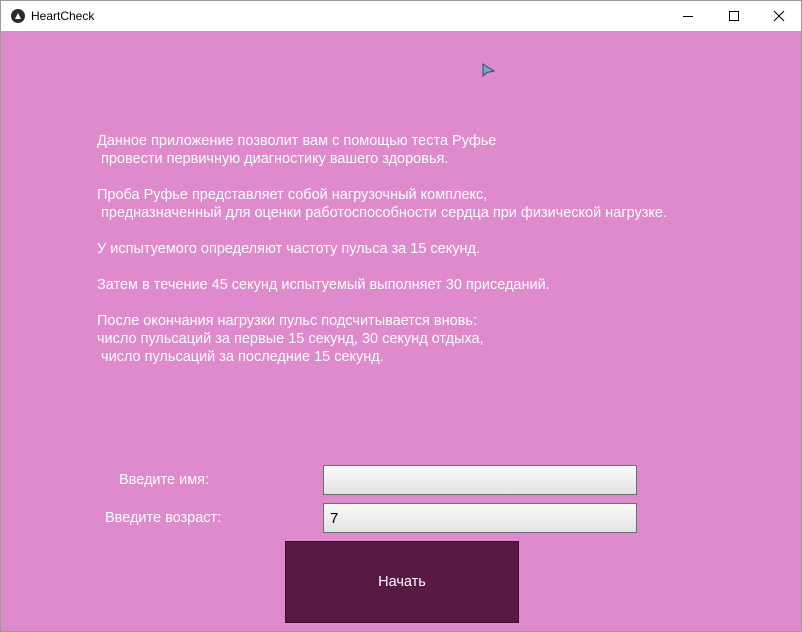 The height and width of the screenshot is (632, 802). I want to click on maximize-button, so click(734, 16).